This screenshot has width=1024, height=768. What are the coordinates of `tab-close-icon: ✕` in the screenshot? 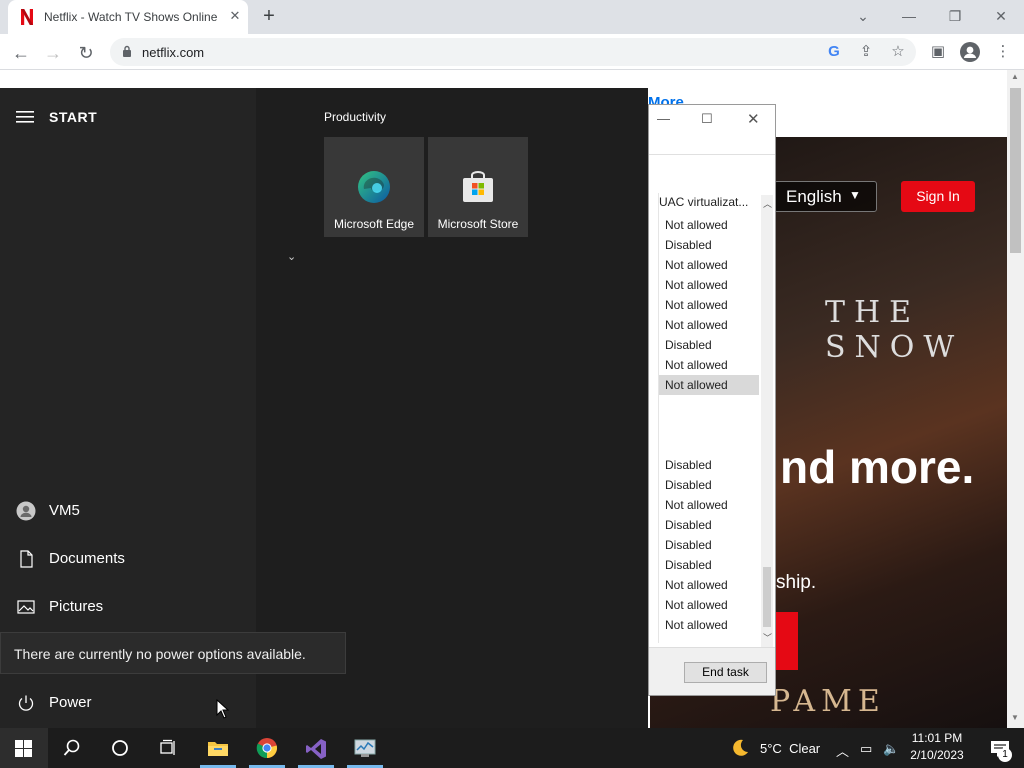 It's located at (235, 16).